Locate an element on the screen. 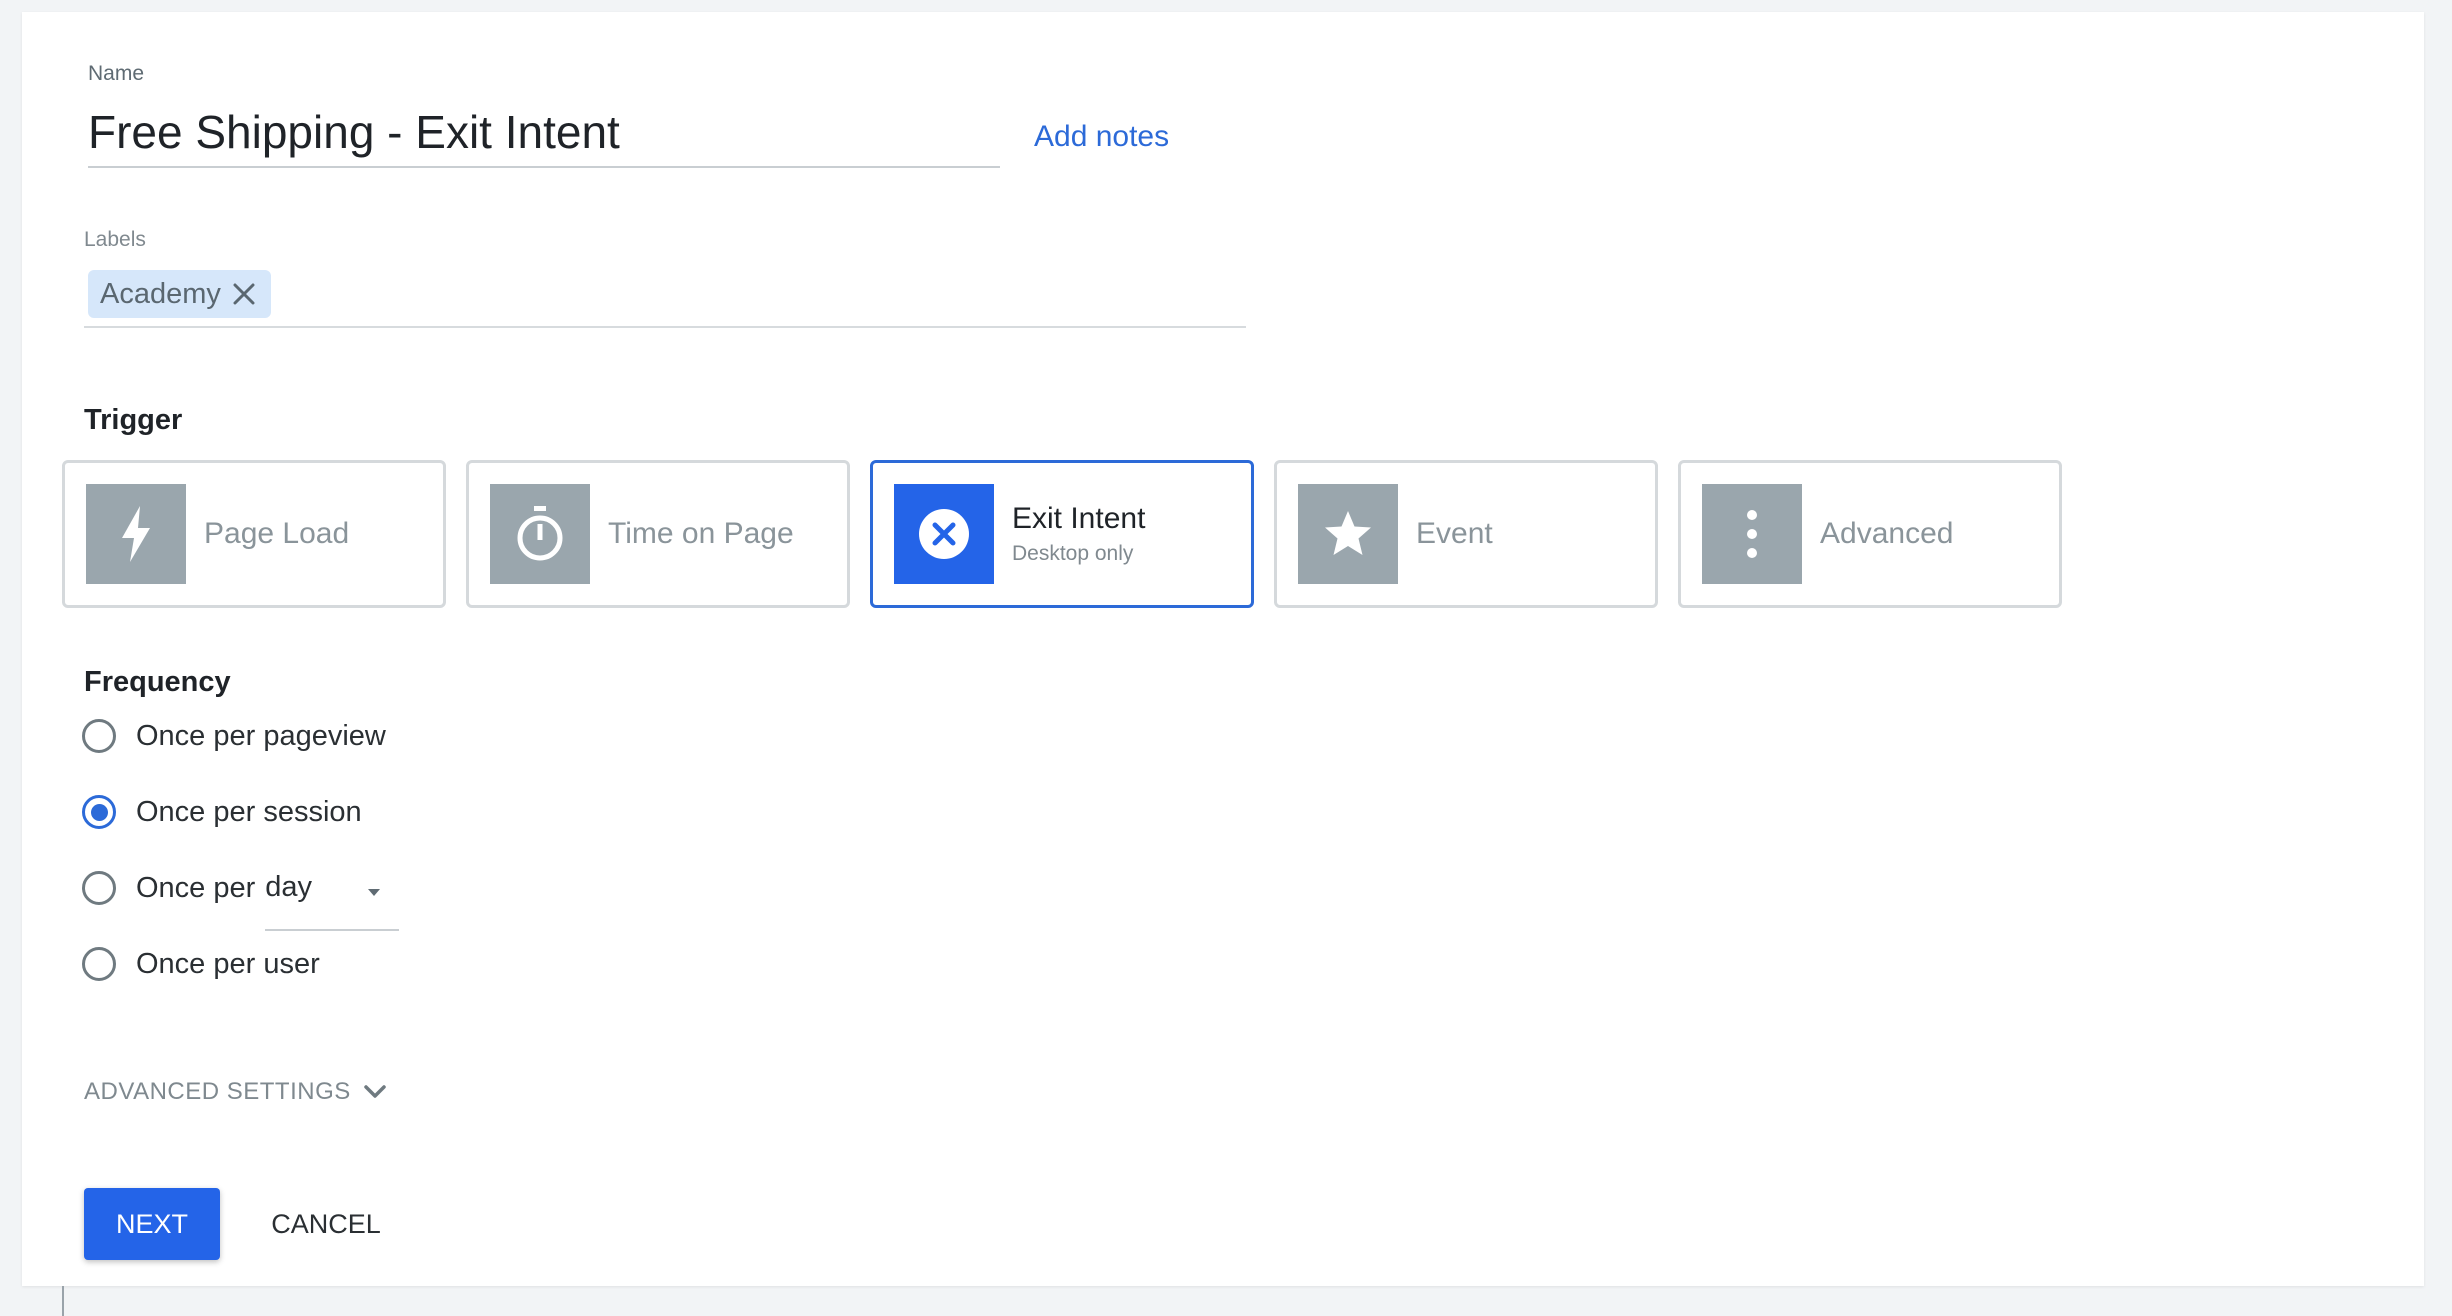  trigger-label: Page Load is located at coordinates (277, 533).